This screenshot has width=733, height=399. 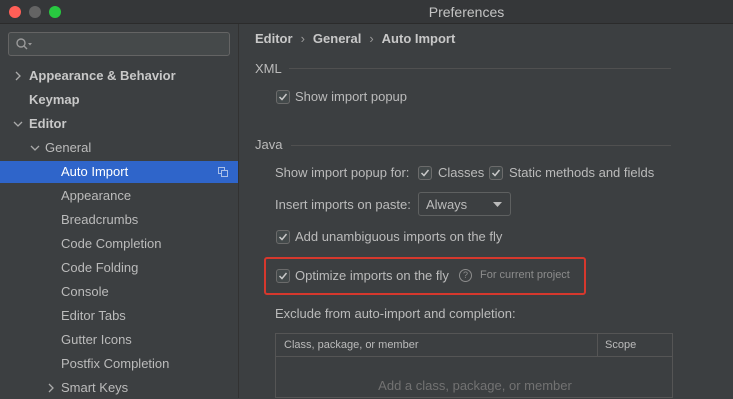 I want to click on sidebar-item-breadcrumbs: Breadcrumbs, so click(x=119, y=220).